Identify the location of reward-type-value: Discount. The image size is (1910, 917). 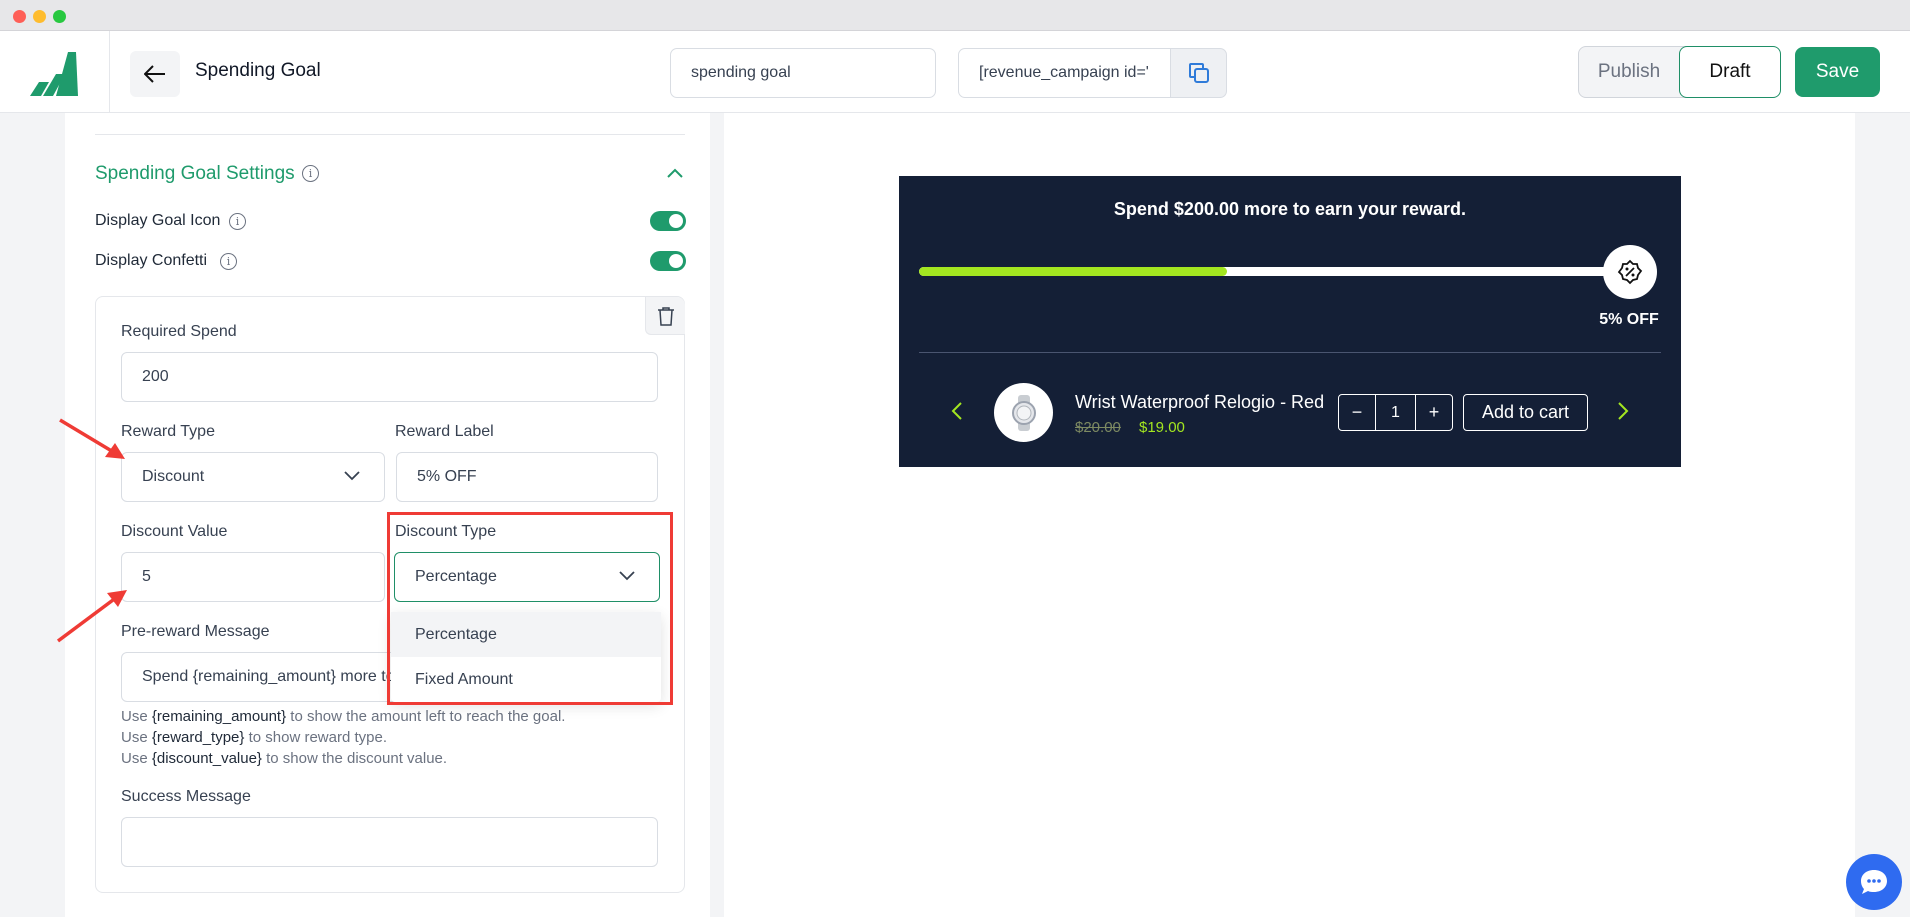
(173, 476).